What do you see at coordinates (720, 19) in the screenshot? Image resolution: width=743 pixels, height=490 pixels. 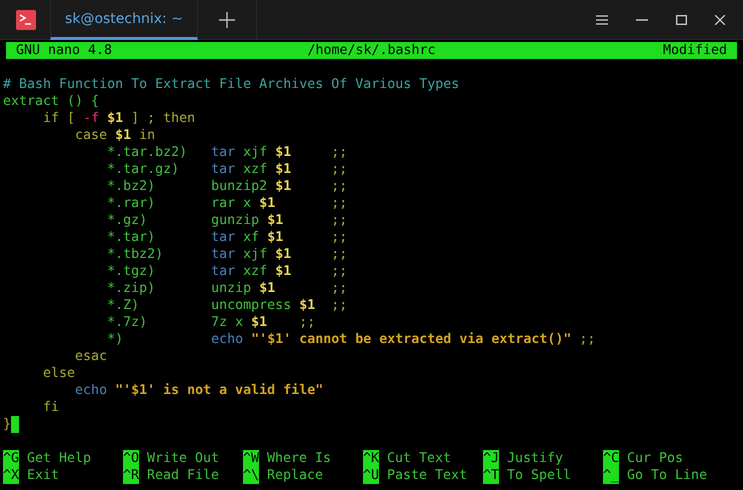 I see `close-icon` at bounding box center [720, 19].